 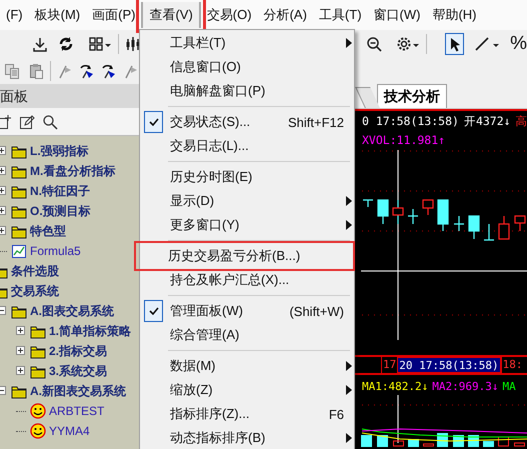 I want to click on menu-item: 管理面板(W) (Shift+W), so click(x=247, y=311).